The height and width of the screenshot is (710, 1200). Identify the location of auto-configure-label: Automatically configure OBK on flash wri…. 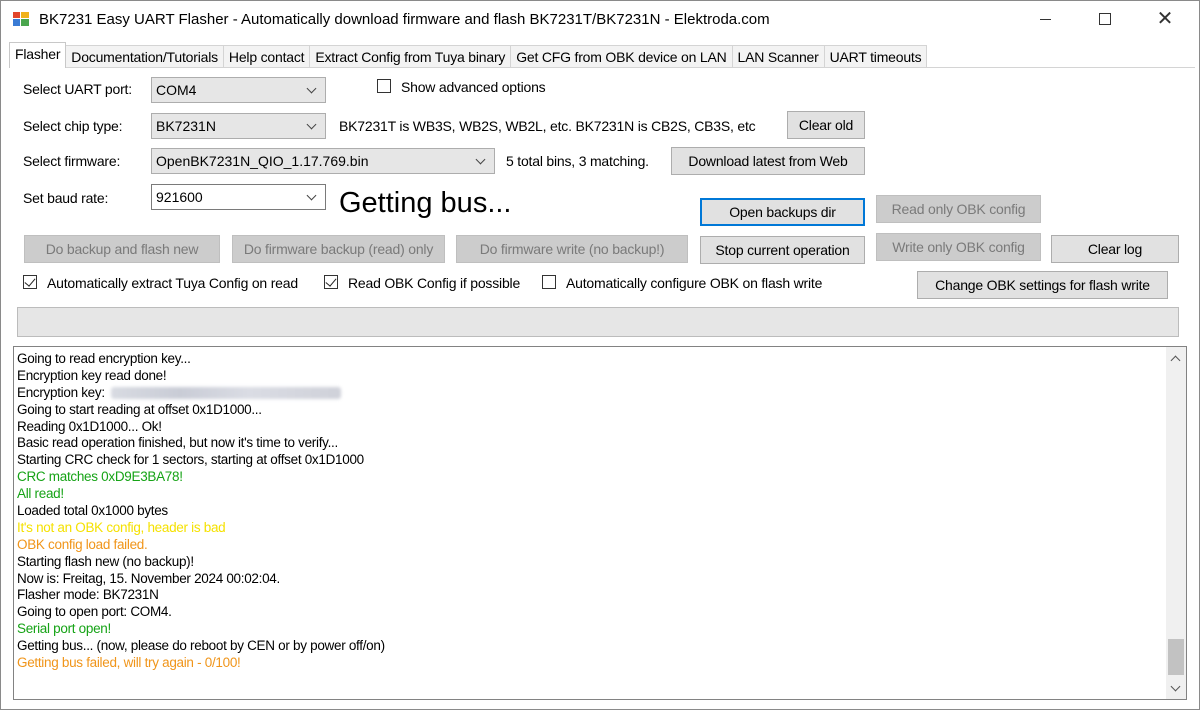
(694, 283).